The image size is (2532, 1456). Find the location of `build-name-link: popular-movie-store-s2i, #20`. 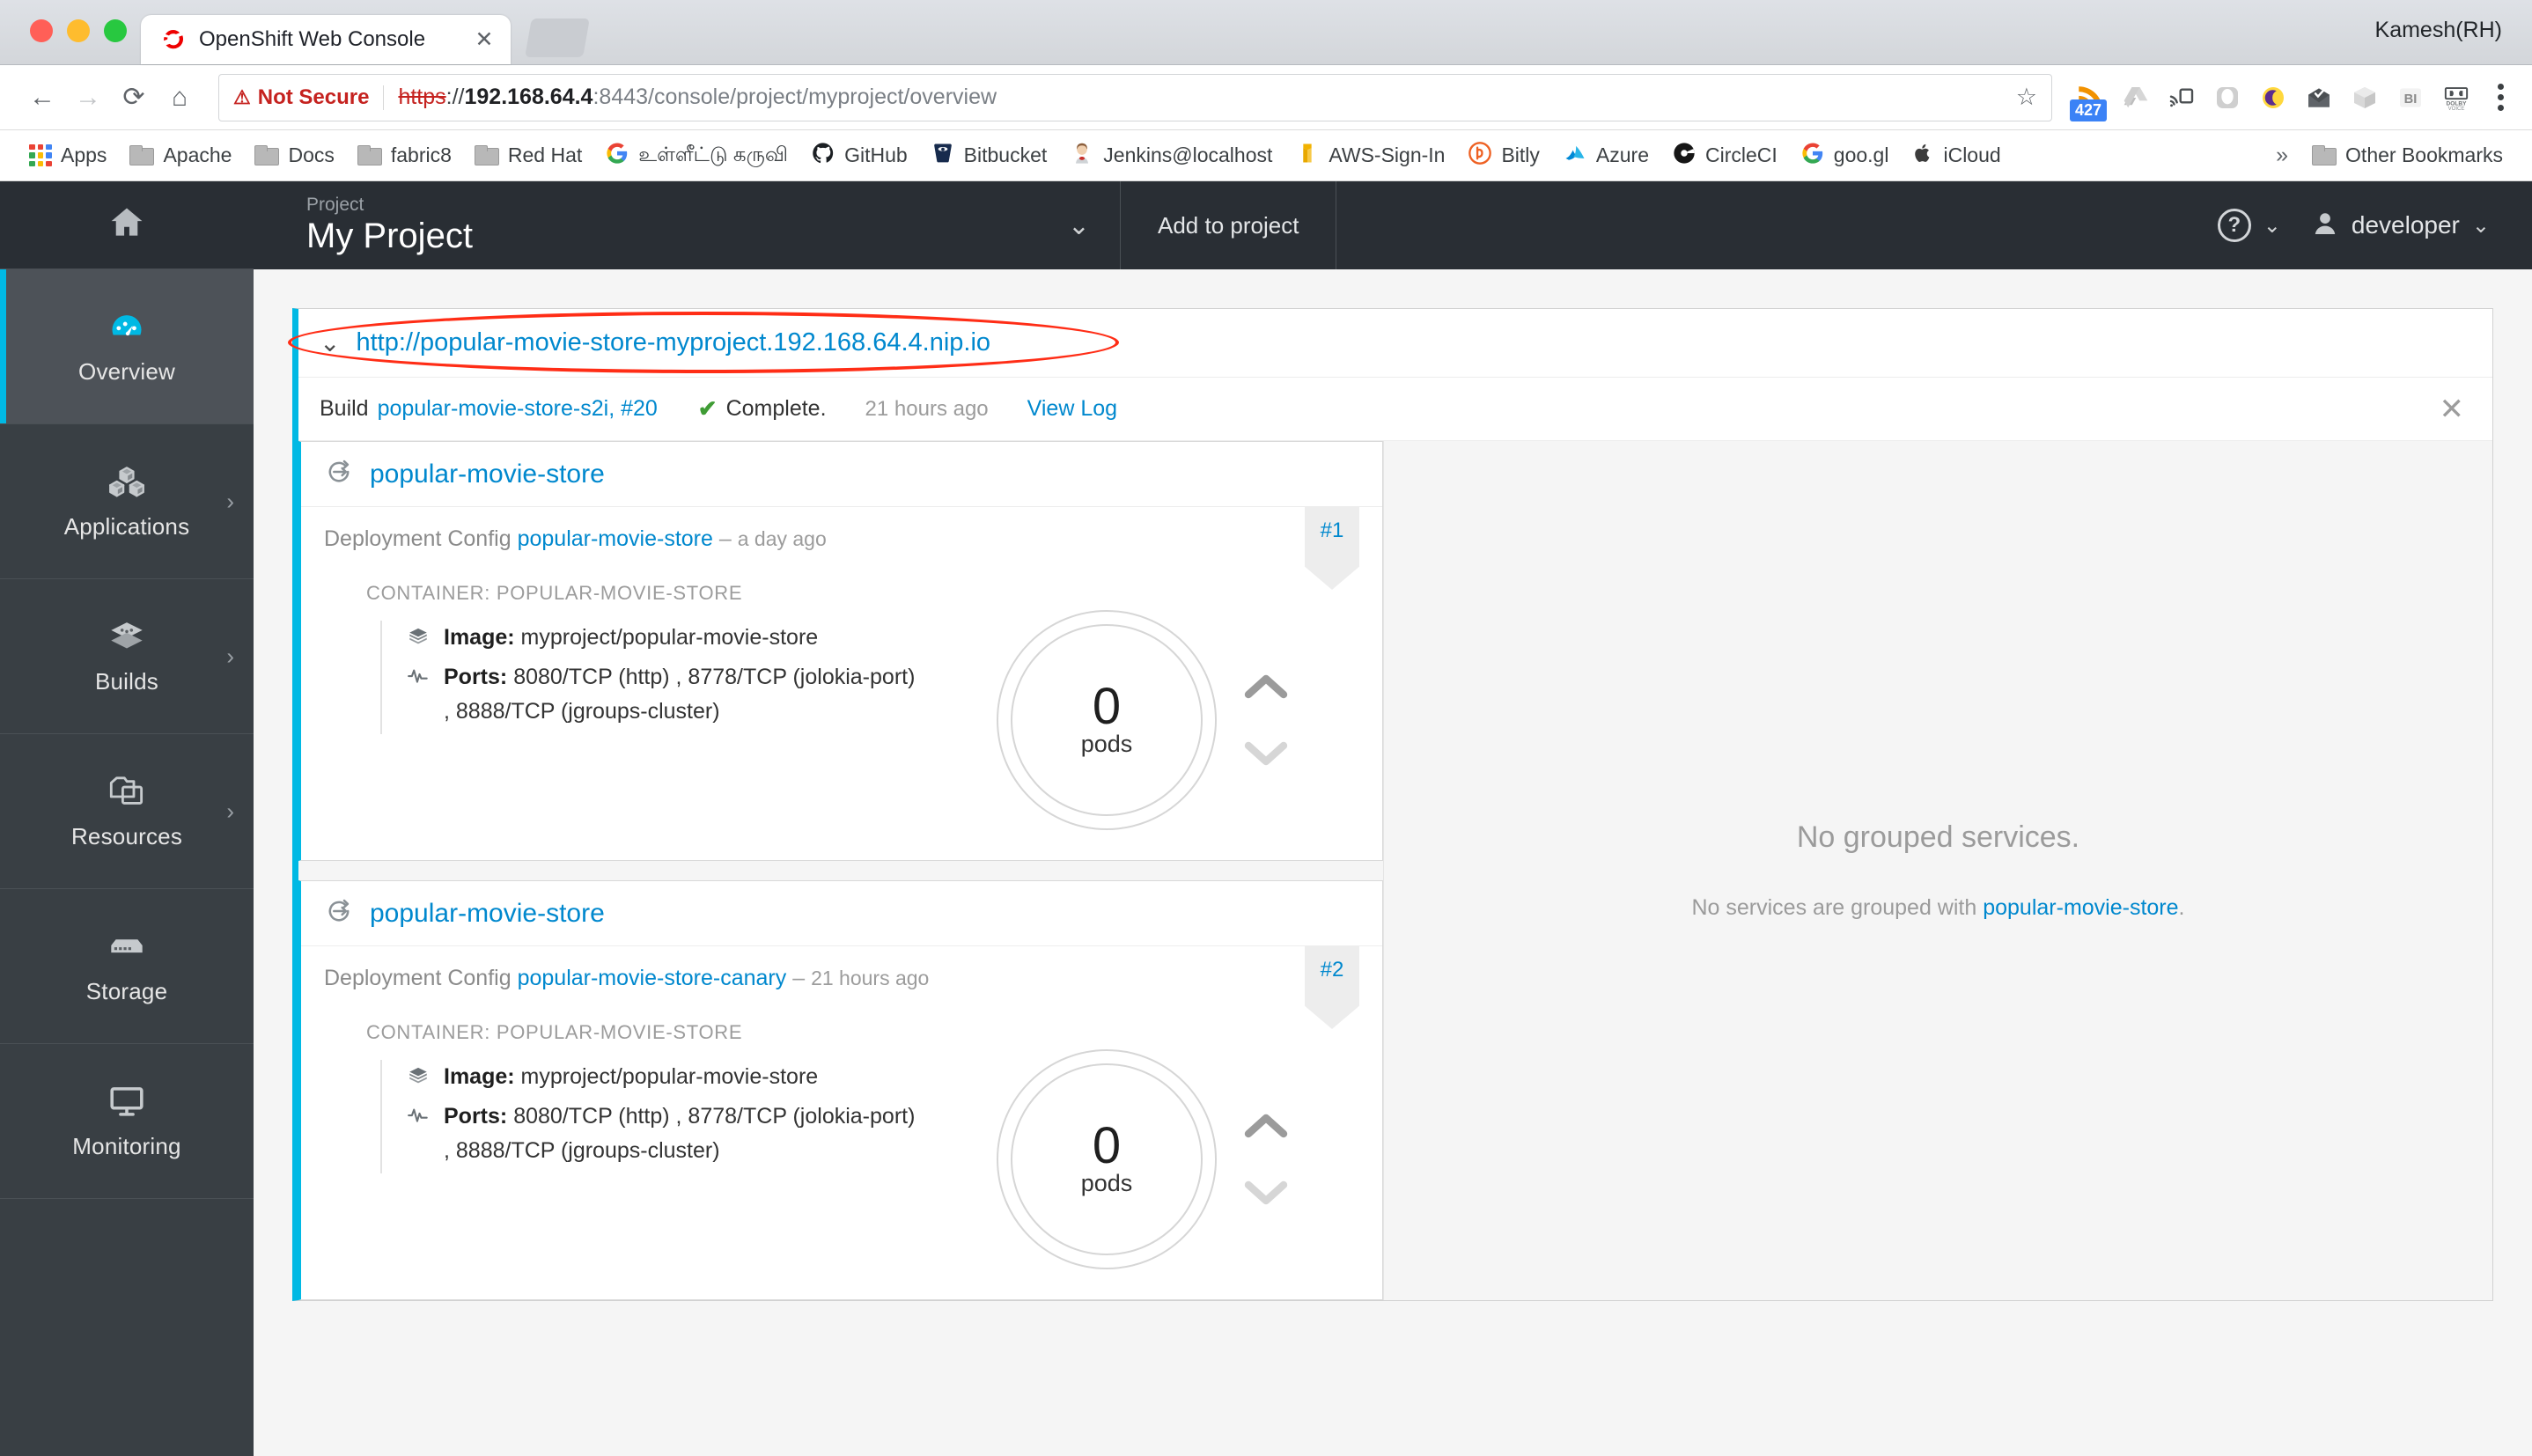

build-name-link: popular-movie-store-s2i, #20 is located at coordinates (518, 409).